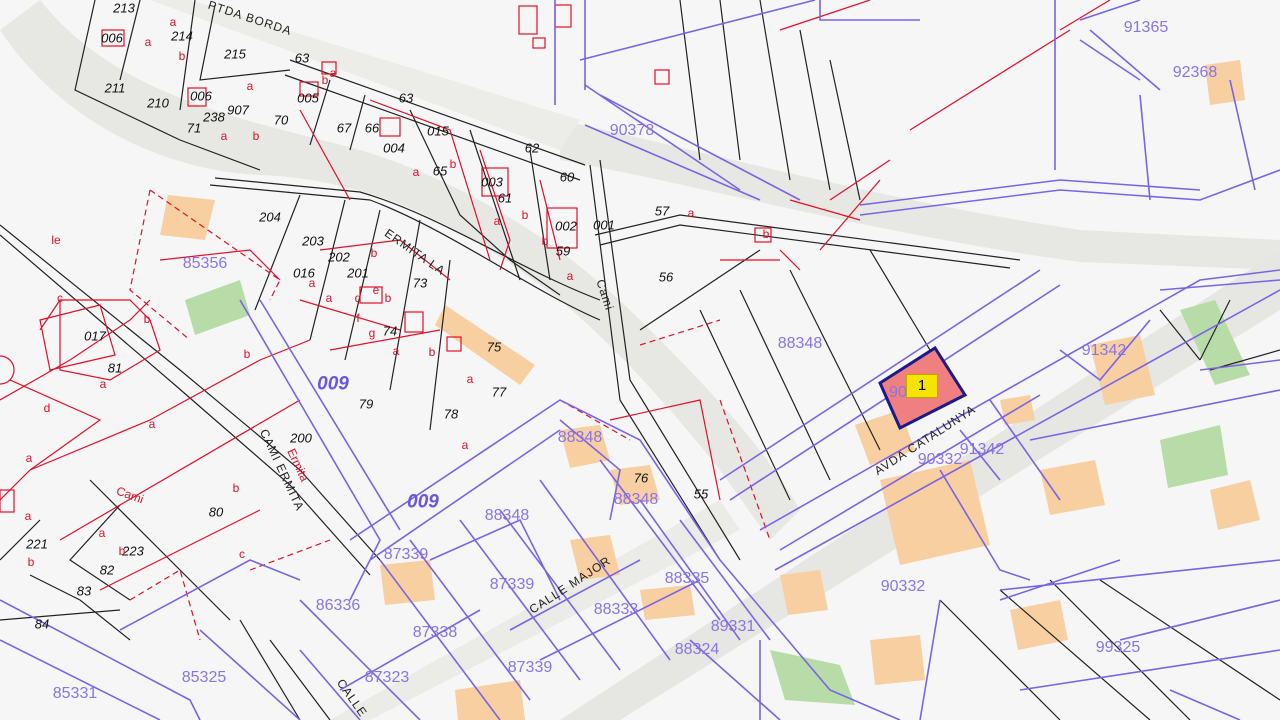 The width and height of the screenshot is (1280, 720). I want to click on ptda-borda-road, so click(920, 195).